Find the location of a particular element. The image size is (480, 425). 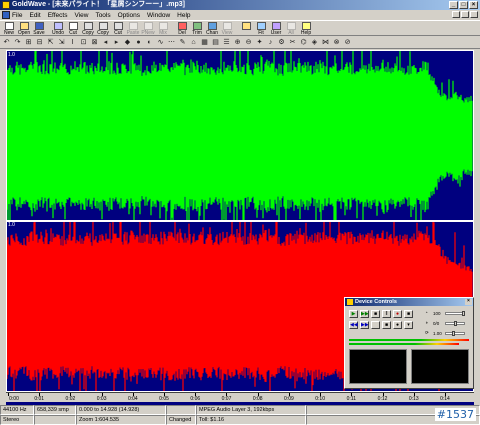

effect-tool-18: ▦ is located at coordinates (204, 42).